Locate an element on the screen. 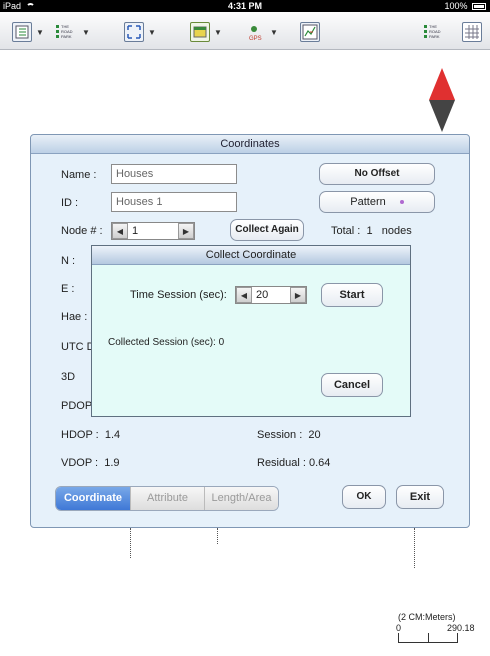 The height and width of the screenshot is (656, 490). start-button: Start is located at coordinates (352, 295).